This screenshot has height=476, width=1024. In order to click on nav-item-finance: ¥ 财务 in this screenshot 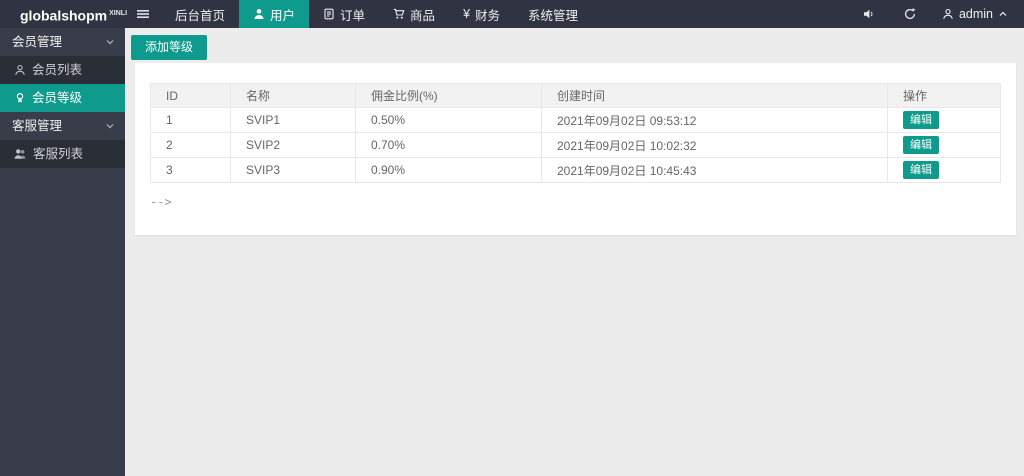, I will do `click(481, 14)`.